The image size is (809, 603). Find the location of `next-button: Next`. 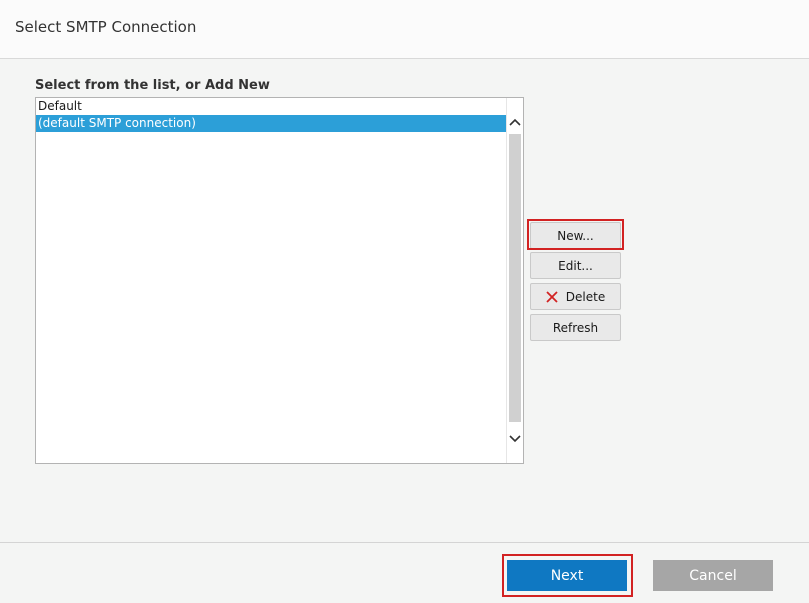

next-button: Next is located at coordinates (567, 575).